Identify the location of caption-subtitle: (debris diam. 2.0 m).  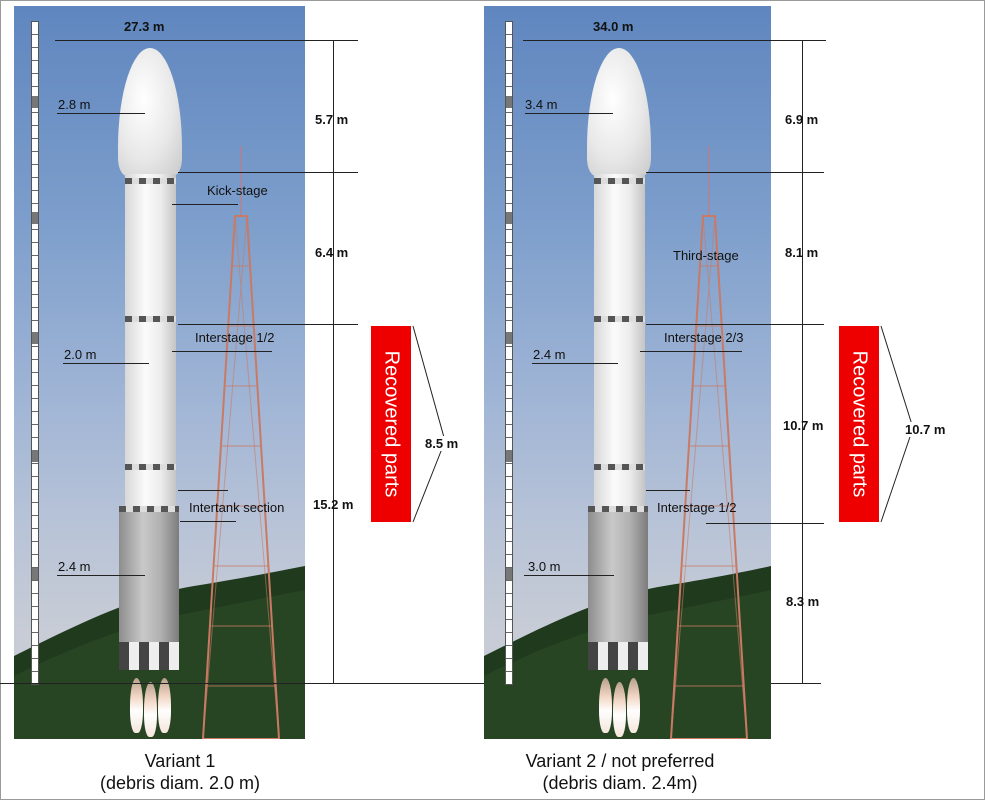
(180, 783).